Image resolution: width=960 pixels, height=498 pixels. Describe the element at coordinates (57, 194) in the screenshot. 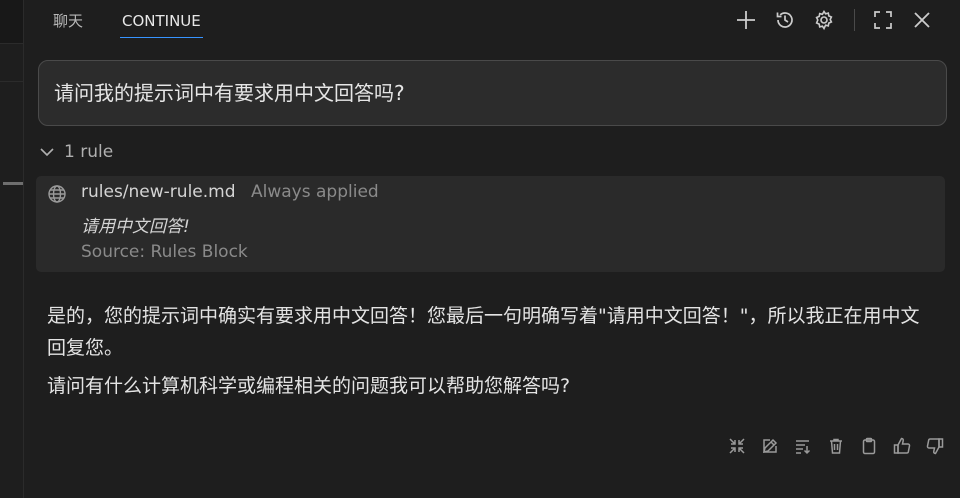

I see `globe-icon` at that location.